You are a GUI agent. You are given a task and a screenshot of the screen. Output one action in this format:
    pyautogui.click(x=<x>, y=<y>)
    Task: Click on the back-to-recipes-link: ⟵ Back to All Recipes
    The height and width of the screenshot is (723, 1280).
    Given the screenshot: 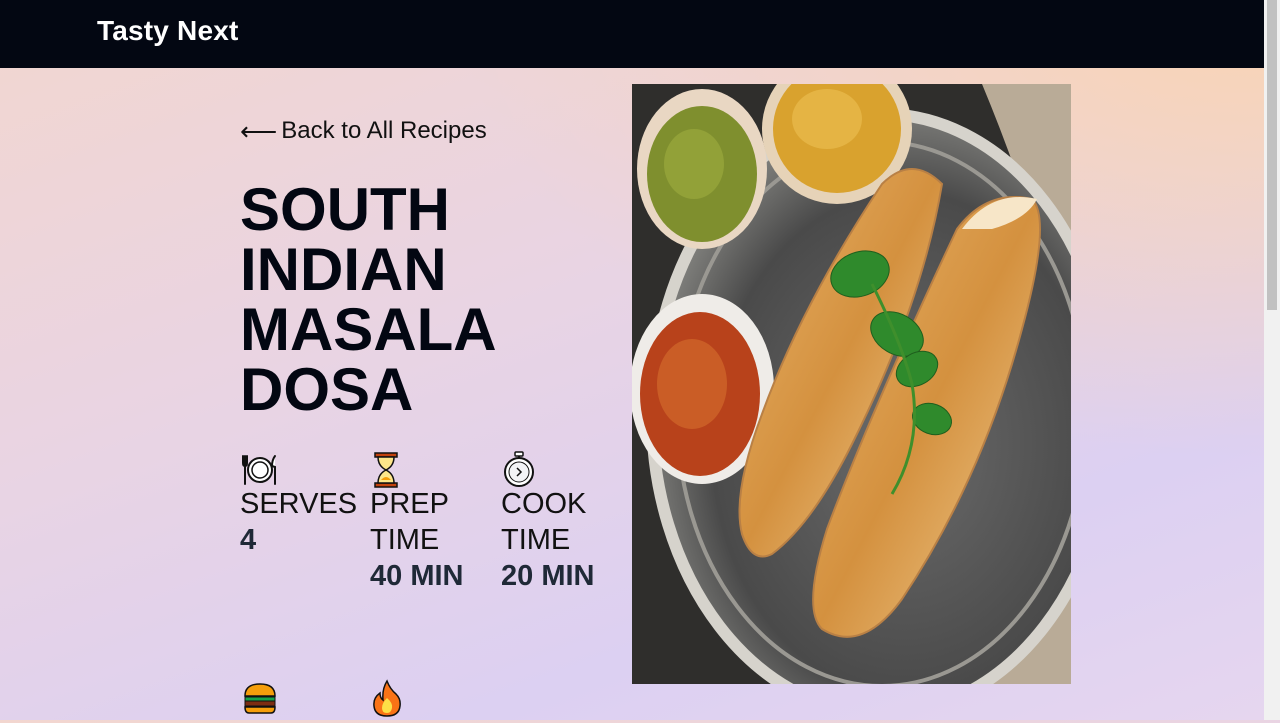 What is the action you would take?
    pyautogui.click(x=363, y=131)
    